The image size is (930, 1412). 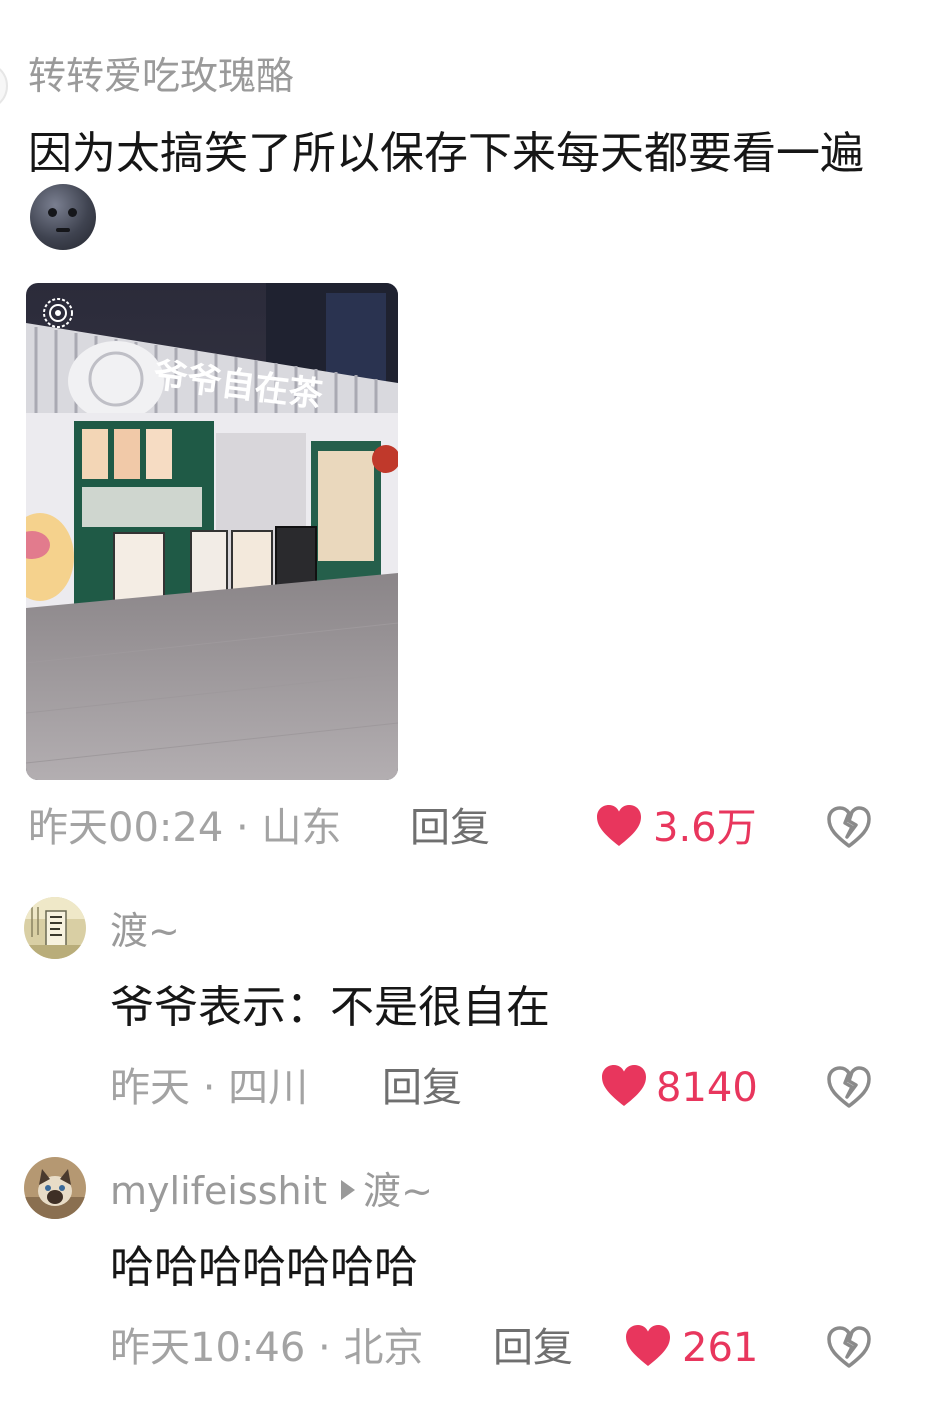 I want to click on comment-time: 昨天10:46, so click(x=208, y=1348).